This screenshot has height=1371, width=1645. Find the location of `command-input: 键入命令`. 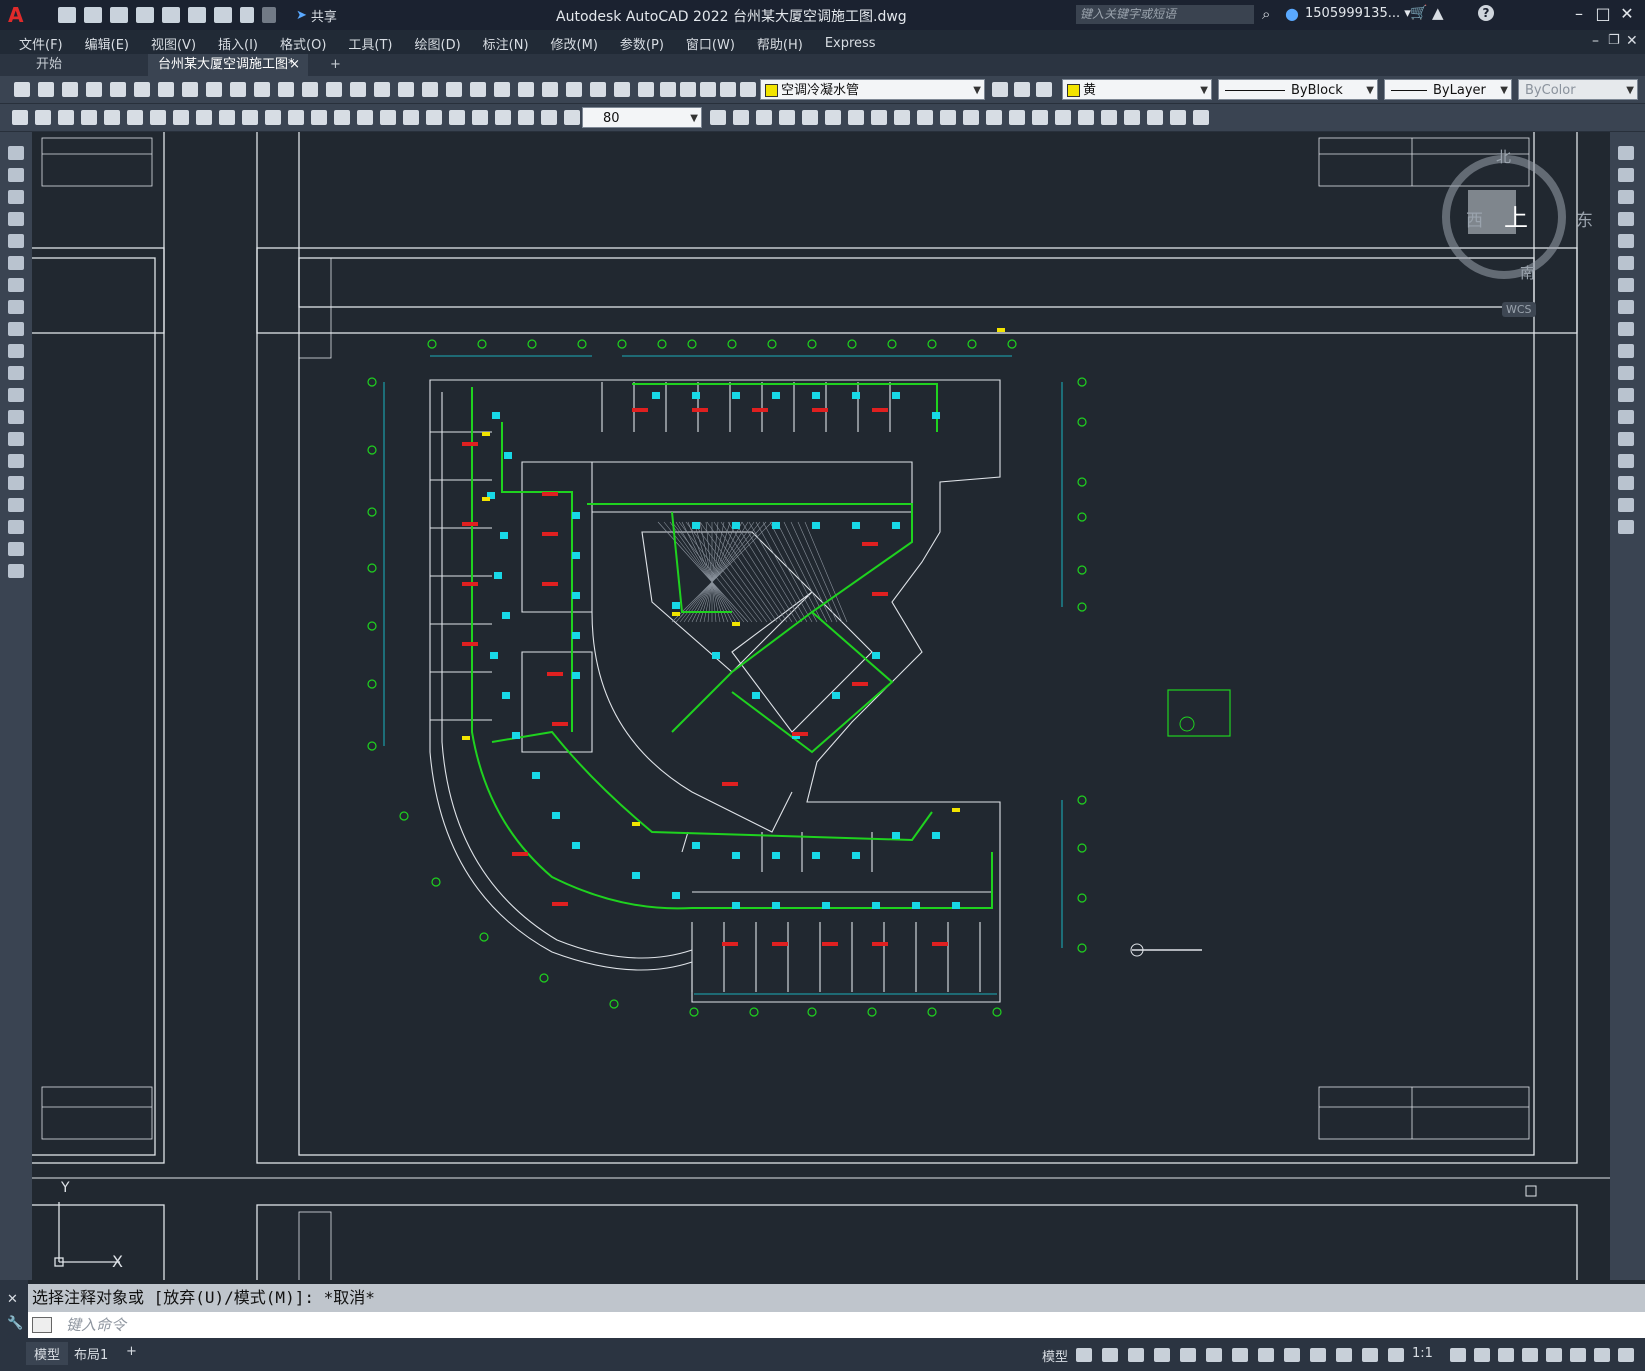

command-input: 键入命令 is located at coordinates (836, 1325).